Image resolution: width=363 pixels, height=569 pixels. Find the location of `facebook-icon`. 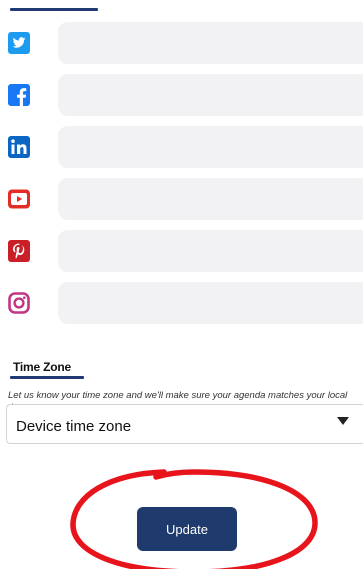

facebook-icon is located at coordinates (19, 95).